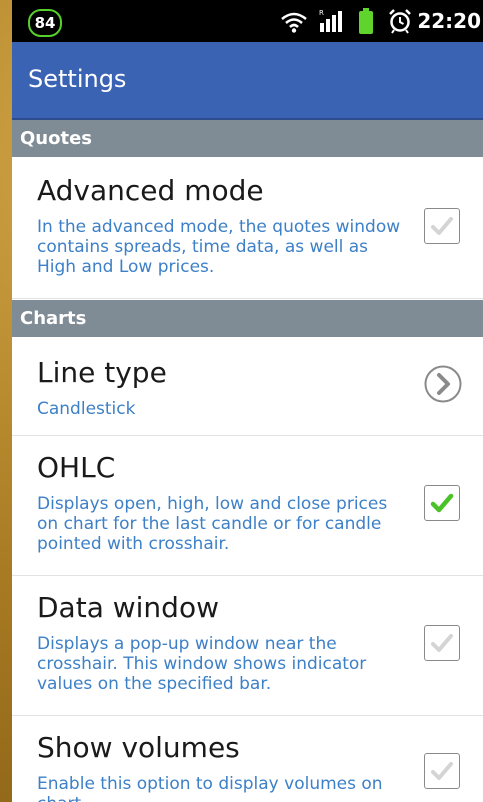 This screenshot has height=802, width=483. I want to click on battery-icon, so click(366, 21).